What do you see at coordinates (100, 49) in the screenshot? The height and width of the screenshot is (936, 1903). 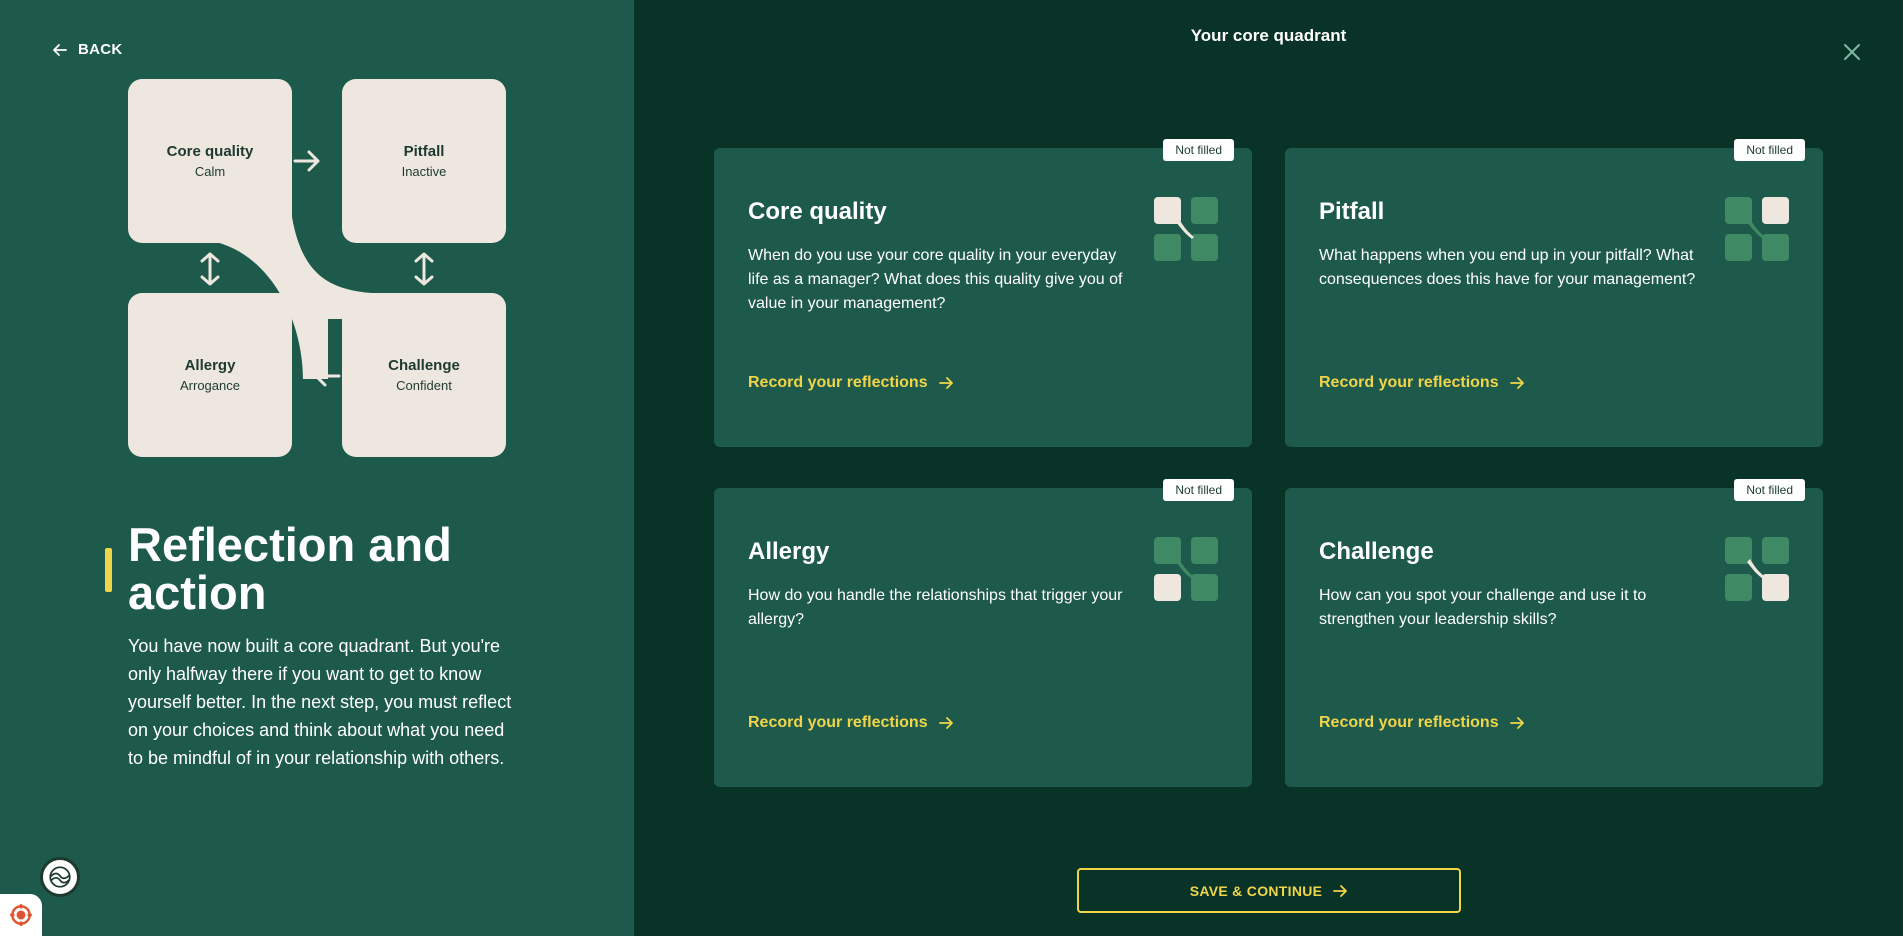 I see `back-label: BACK` at bounding box center [100, 49].